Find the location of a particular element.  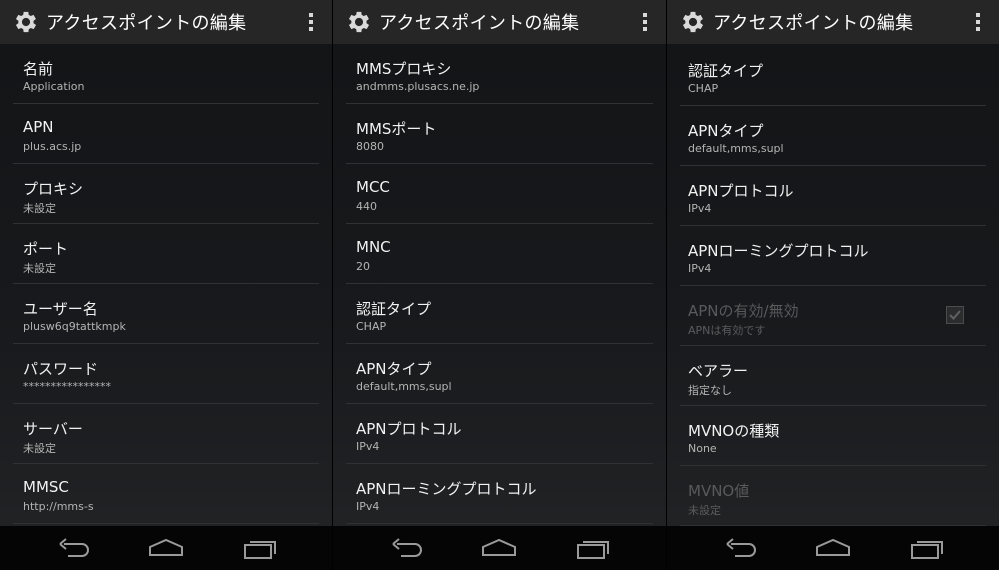

item-label: MCC is located at coordinates (373, 187).